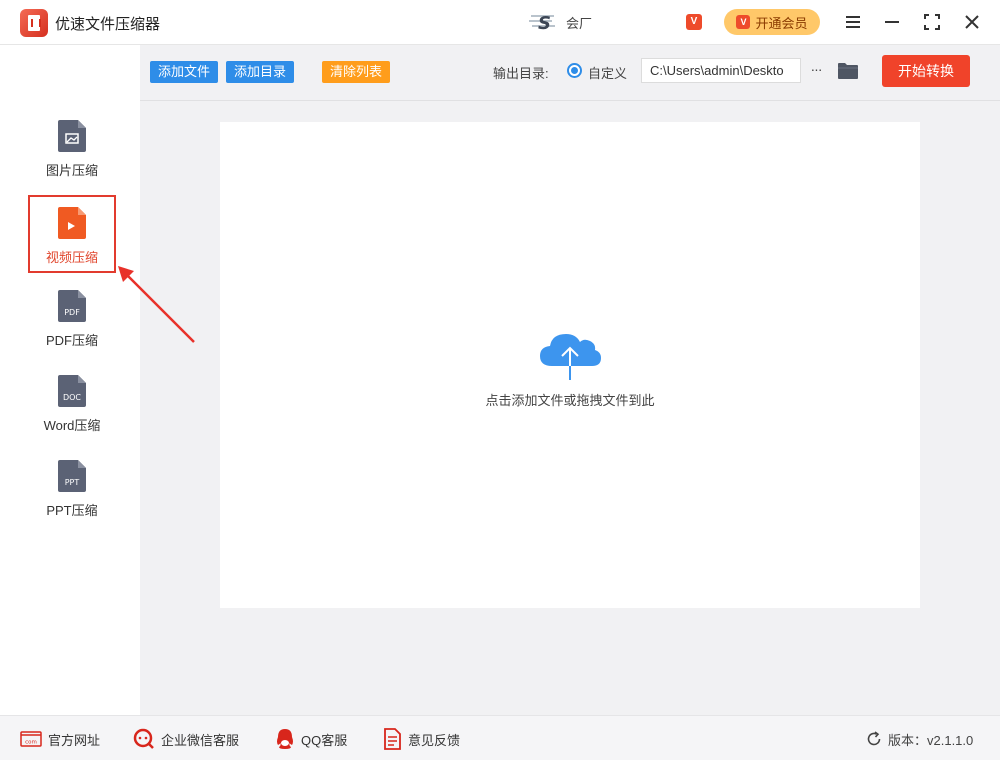  I want to click on pdf-file-icon: PDF, so click(72, 306).